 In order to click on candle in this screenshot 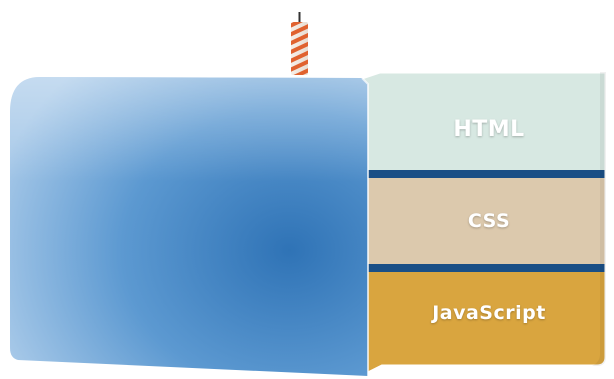, I will do `click(299, 43)`.